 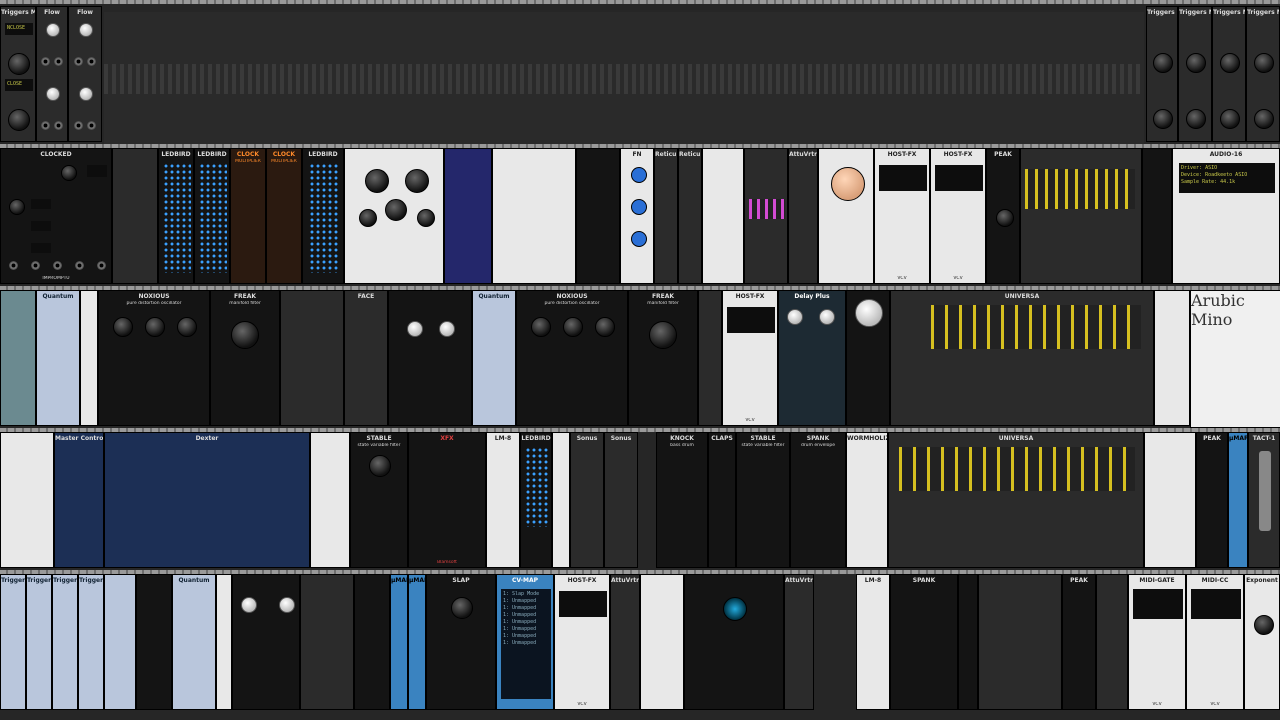 What do you see at coordinates (1229, 74) in the screenshot?
I see `module-triggers-4: Triggers MKIII` at bounding box center [1229, 74].